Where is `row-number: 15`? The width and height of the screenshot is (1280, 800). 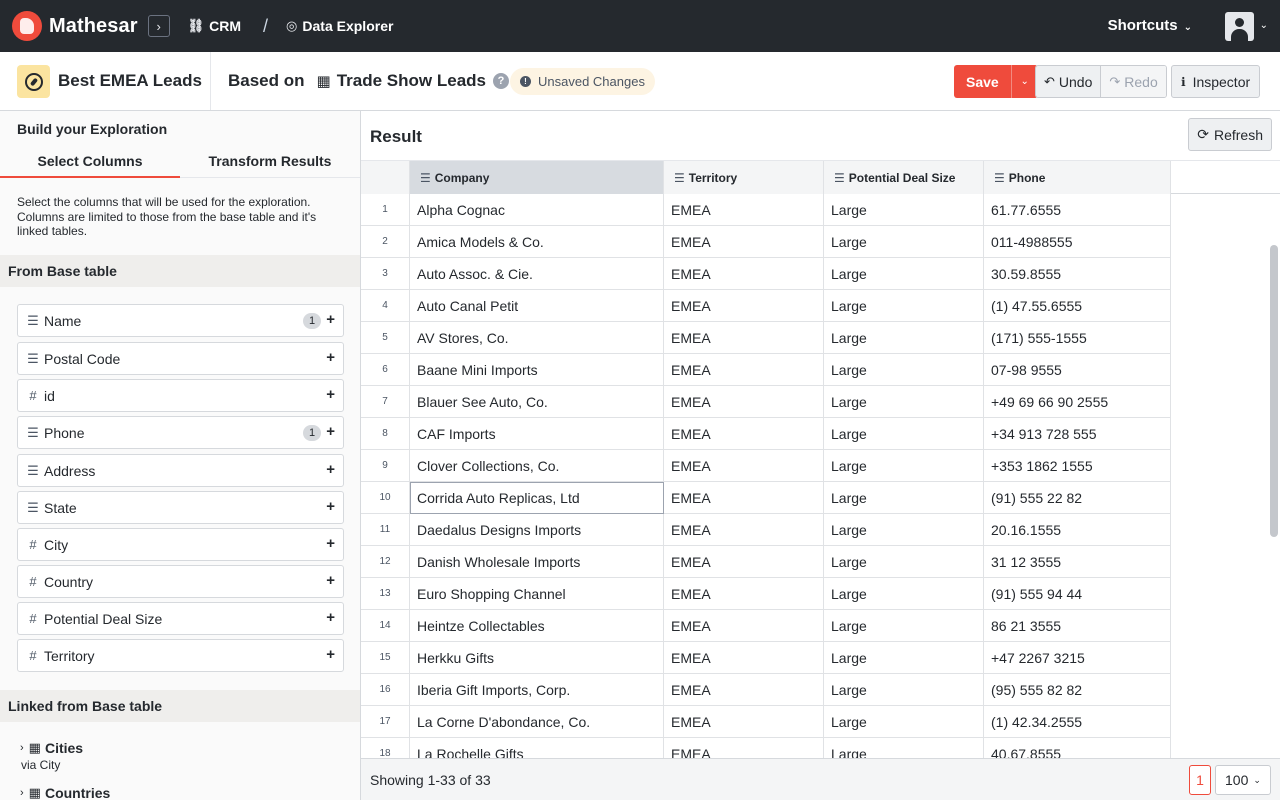
row-number: 15 is located at coordinates (385, 658).